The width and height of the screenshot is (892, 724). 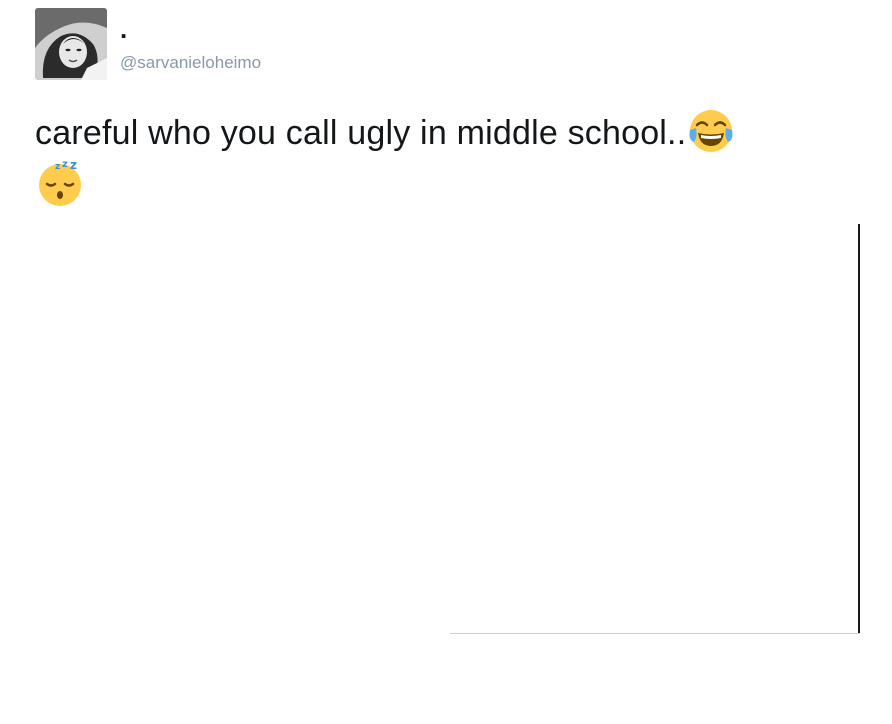 I want to click on avatar-photo, so click(x=71, y=44).